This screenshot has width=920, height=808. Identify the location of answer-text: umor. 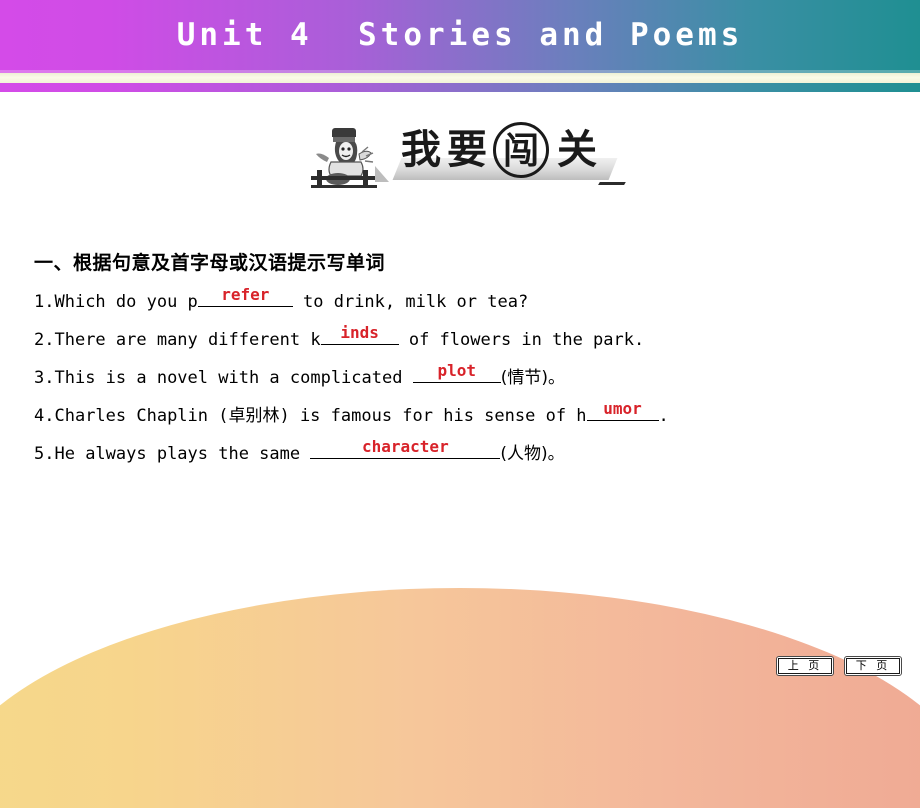
(622, 408).